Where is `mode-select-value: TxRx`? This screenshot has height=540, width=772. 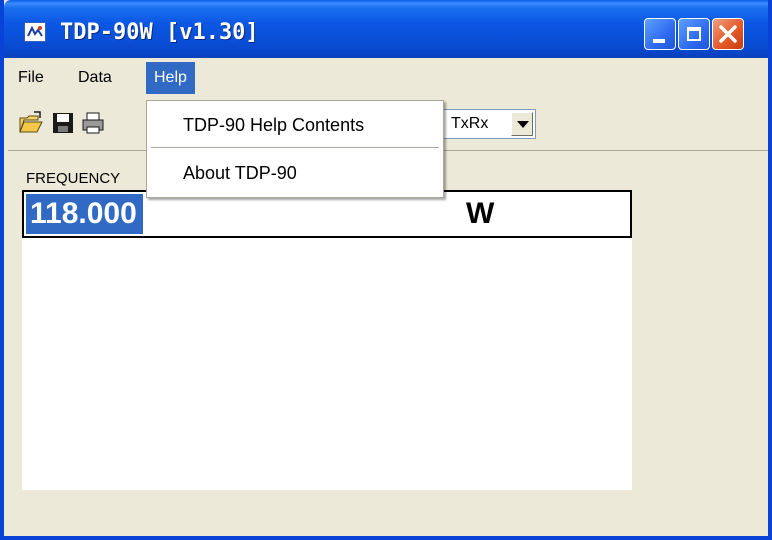
mode-select-value: TxRx is located at coordinates (470, 123).